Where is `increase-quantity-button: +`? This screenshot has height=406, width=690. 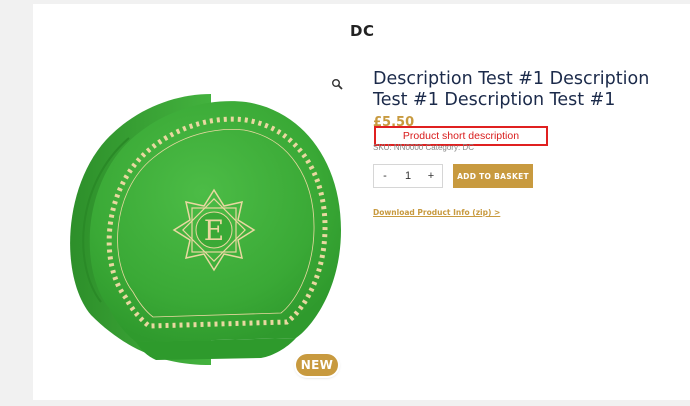 increase-quantity-button: + is located at coordinates (431, 176).